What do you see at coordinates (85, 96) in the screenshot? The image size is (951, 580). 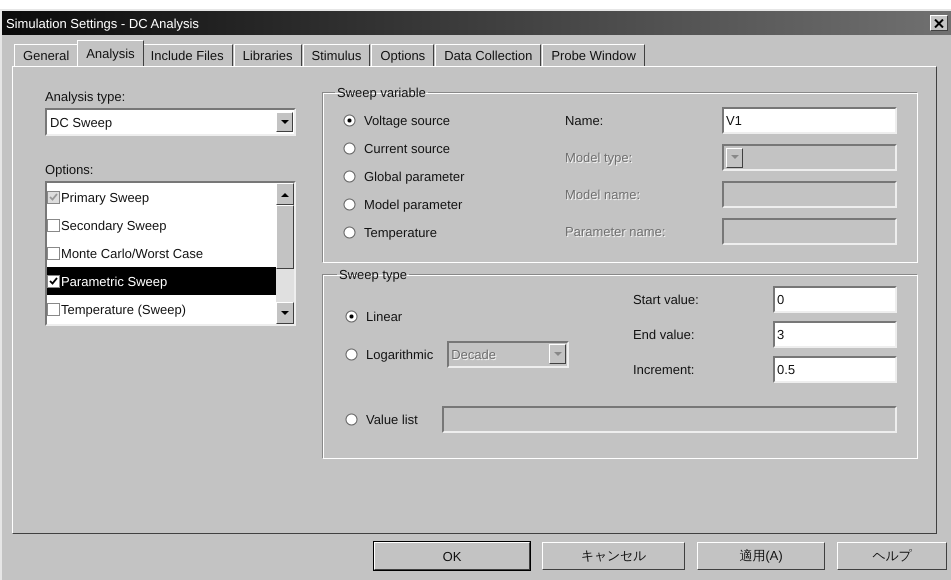 I see `analysis-type-label: Analysis type:` at bounding box center [85, 96].